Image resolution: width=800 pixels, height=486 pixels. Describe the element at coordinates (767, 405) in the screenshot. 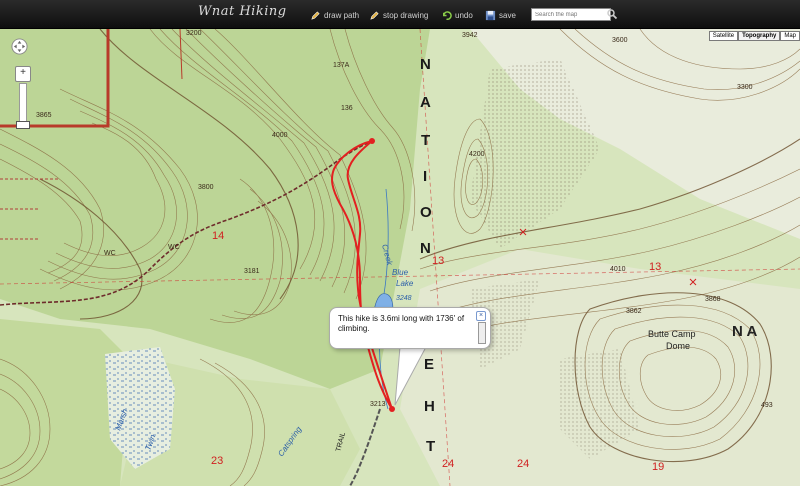

I see `elev-493: 493` at that location.